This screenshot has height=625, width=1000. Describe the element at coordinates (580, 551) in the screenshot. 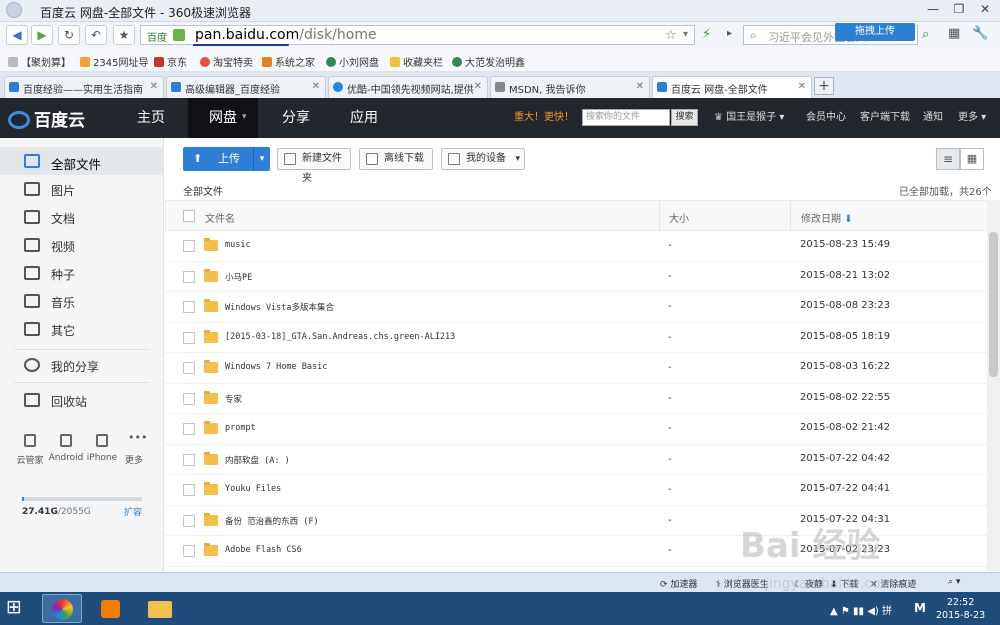

I see `table-row: Adobe Flash CS6 - 2015-07-02 23:23` at that location.